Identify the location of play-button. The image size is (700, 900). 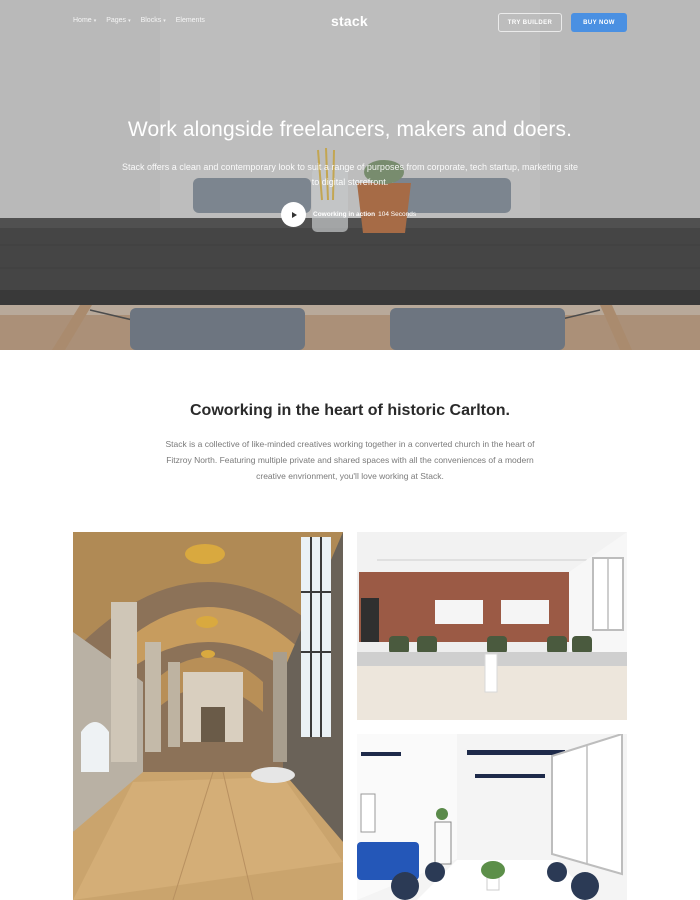
(293, 214).